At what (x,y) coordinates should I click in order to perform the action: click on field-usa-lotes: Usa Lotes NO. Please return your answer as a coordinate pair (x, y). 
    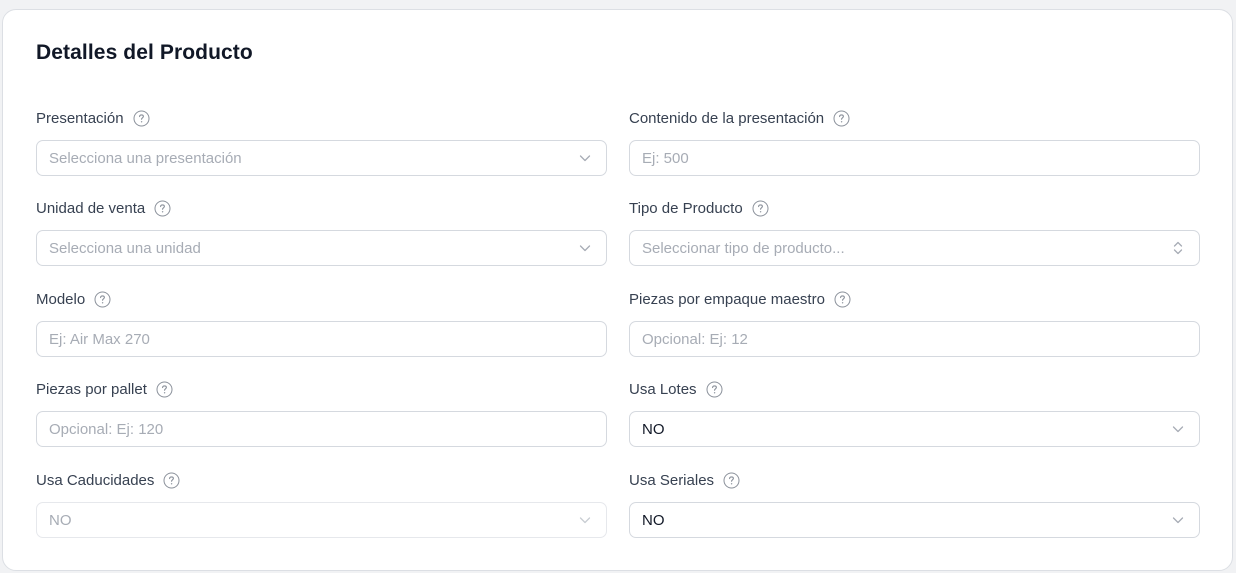
    Looking at the image, I should click on (914, 413).